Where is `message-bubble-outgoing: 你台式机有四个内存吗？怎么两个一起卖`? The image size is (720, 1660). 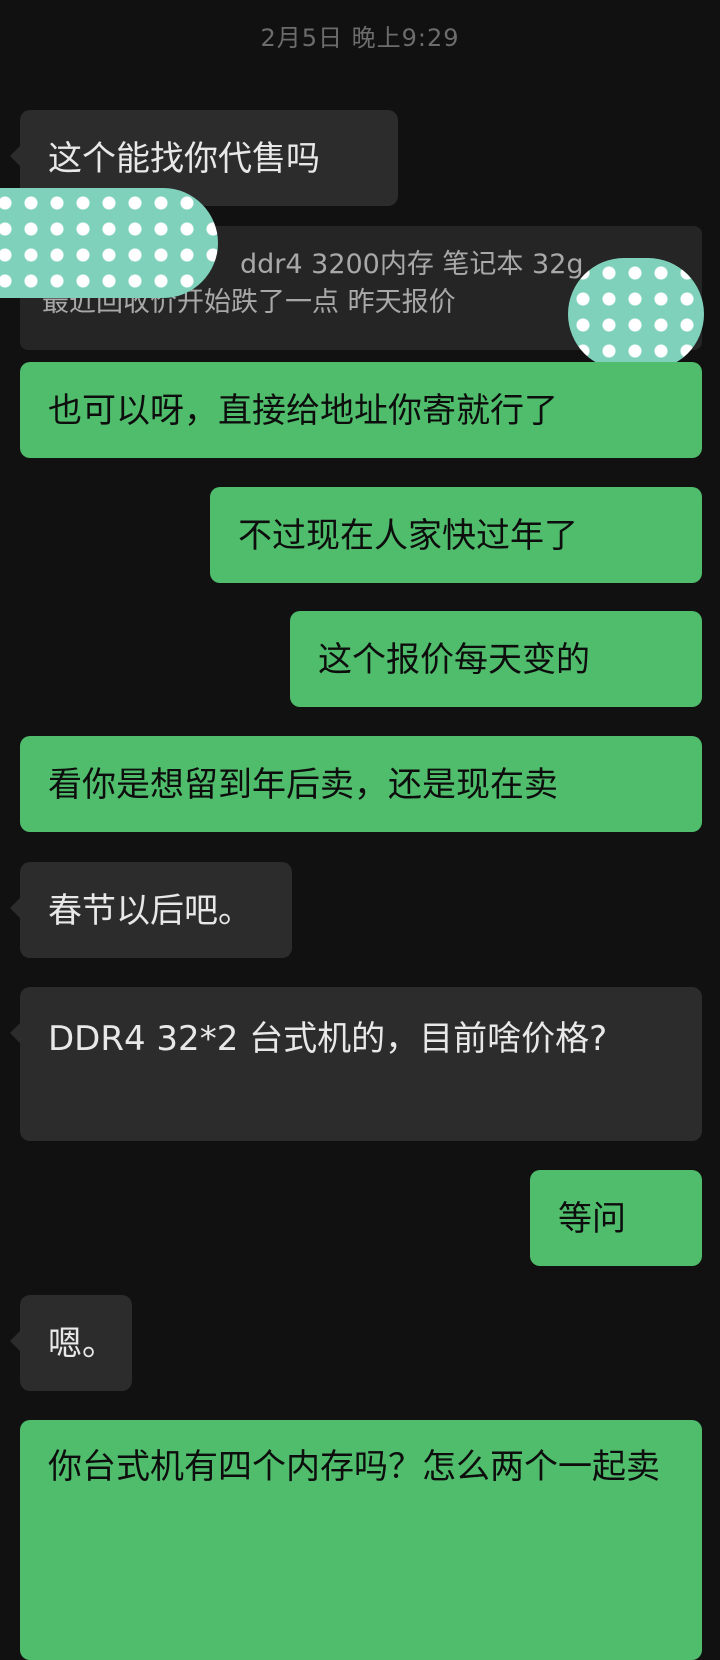 message-bubble-outgoing: 你台式机有四个内存吗？怎么两个一起卖 is located at coordinates (361, 1540).